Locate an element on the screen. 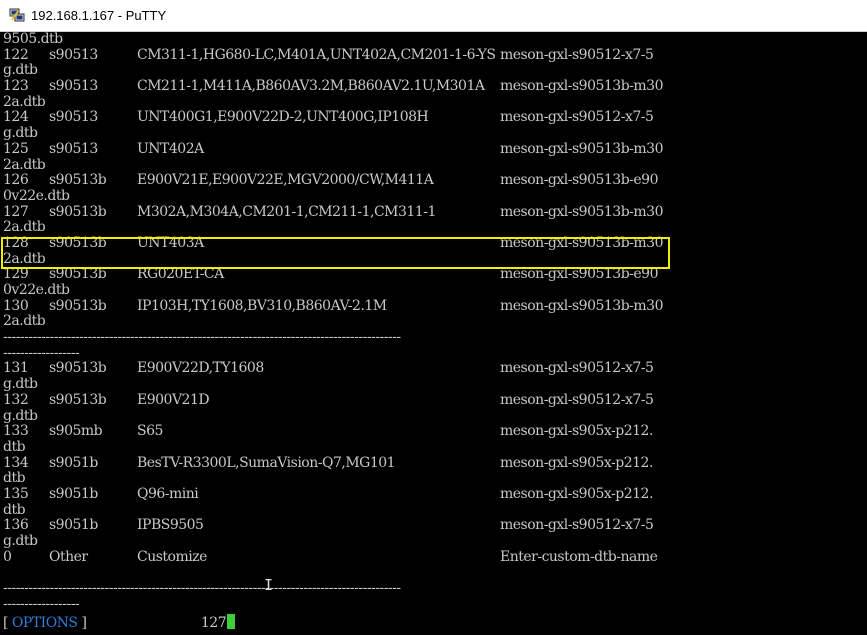 This screenshot has width=867, height=635. window-titlebar: 192.168.1.167 - PuTTY is located at coordinates (433, 16).